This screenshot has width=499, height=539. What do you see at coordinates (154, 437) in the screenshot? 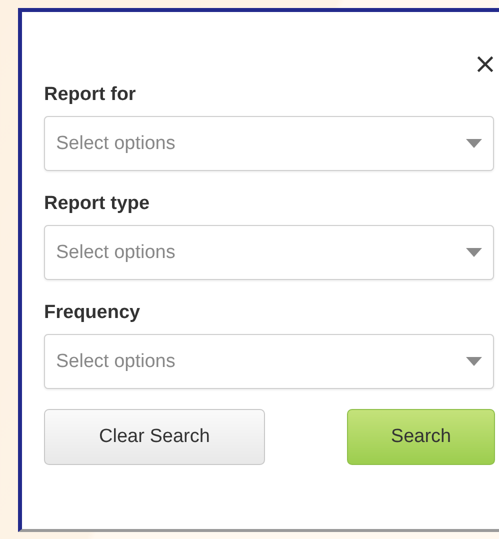
I see `clear-search-button: Clear Search` at bounding box center [154, 437].